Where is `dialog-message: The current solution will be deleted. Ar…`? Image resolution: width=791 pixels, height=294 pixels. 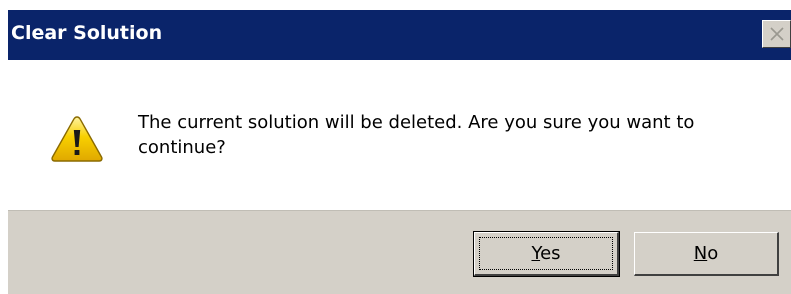 dialog-message: The current solution will be deleted. Ar… is located at coordinates (416, 135).